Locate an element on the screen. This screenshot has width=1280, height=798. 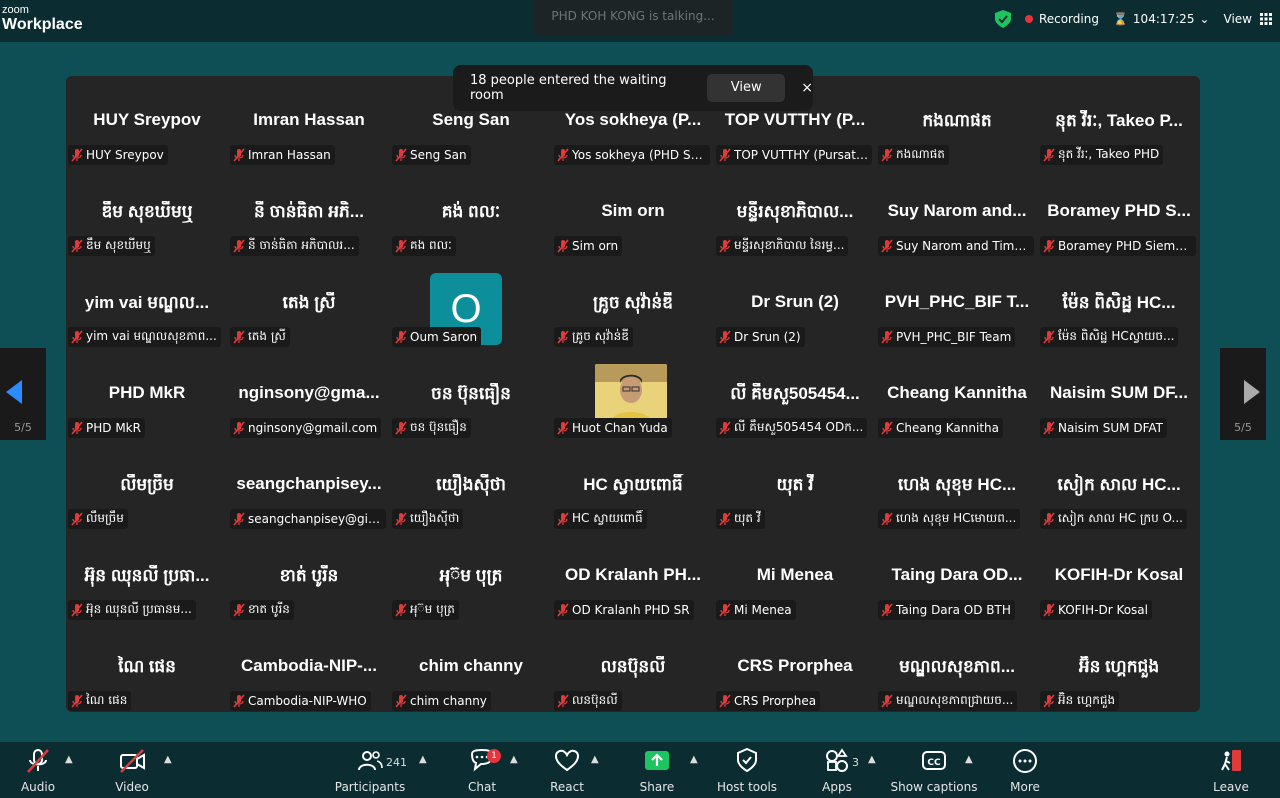
participant-tile: ចន ប៊ុនធឿន ចន ប៊ុនធឿន is located at coordinates (471, 394).